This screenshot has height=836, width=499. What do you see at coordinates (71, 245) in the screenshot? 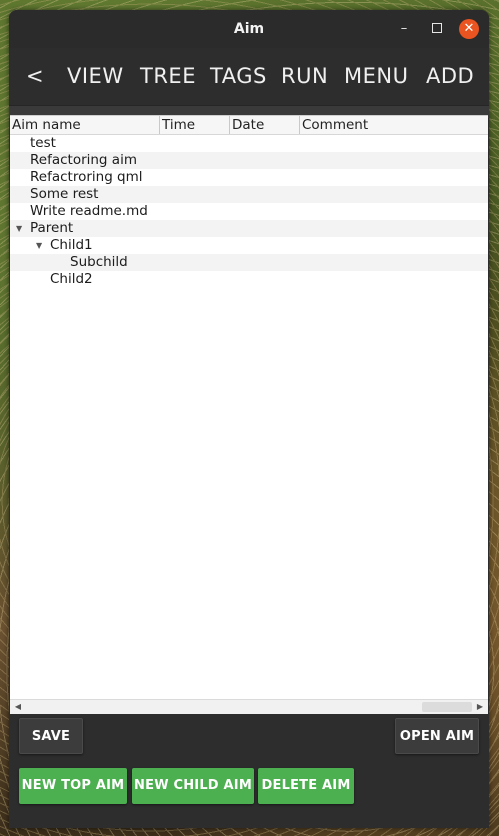
I see `aim-name: Child1` at bounding box center [71, 245].